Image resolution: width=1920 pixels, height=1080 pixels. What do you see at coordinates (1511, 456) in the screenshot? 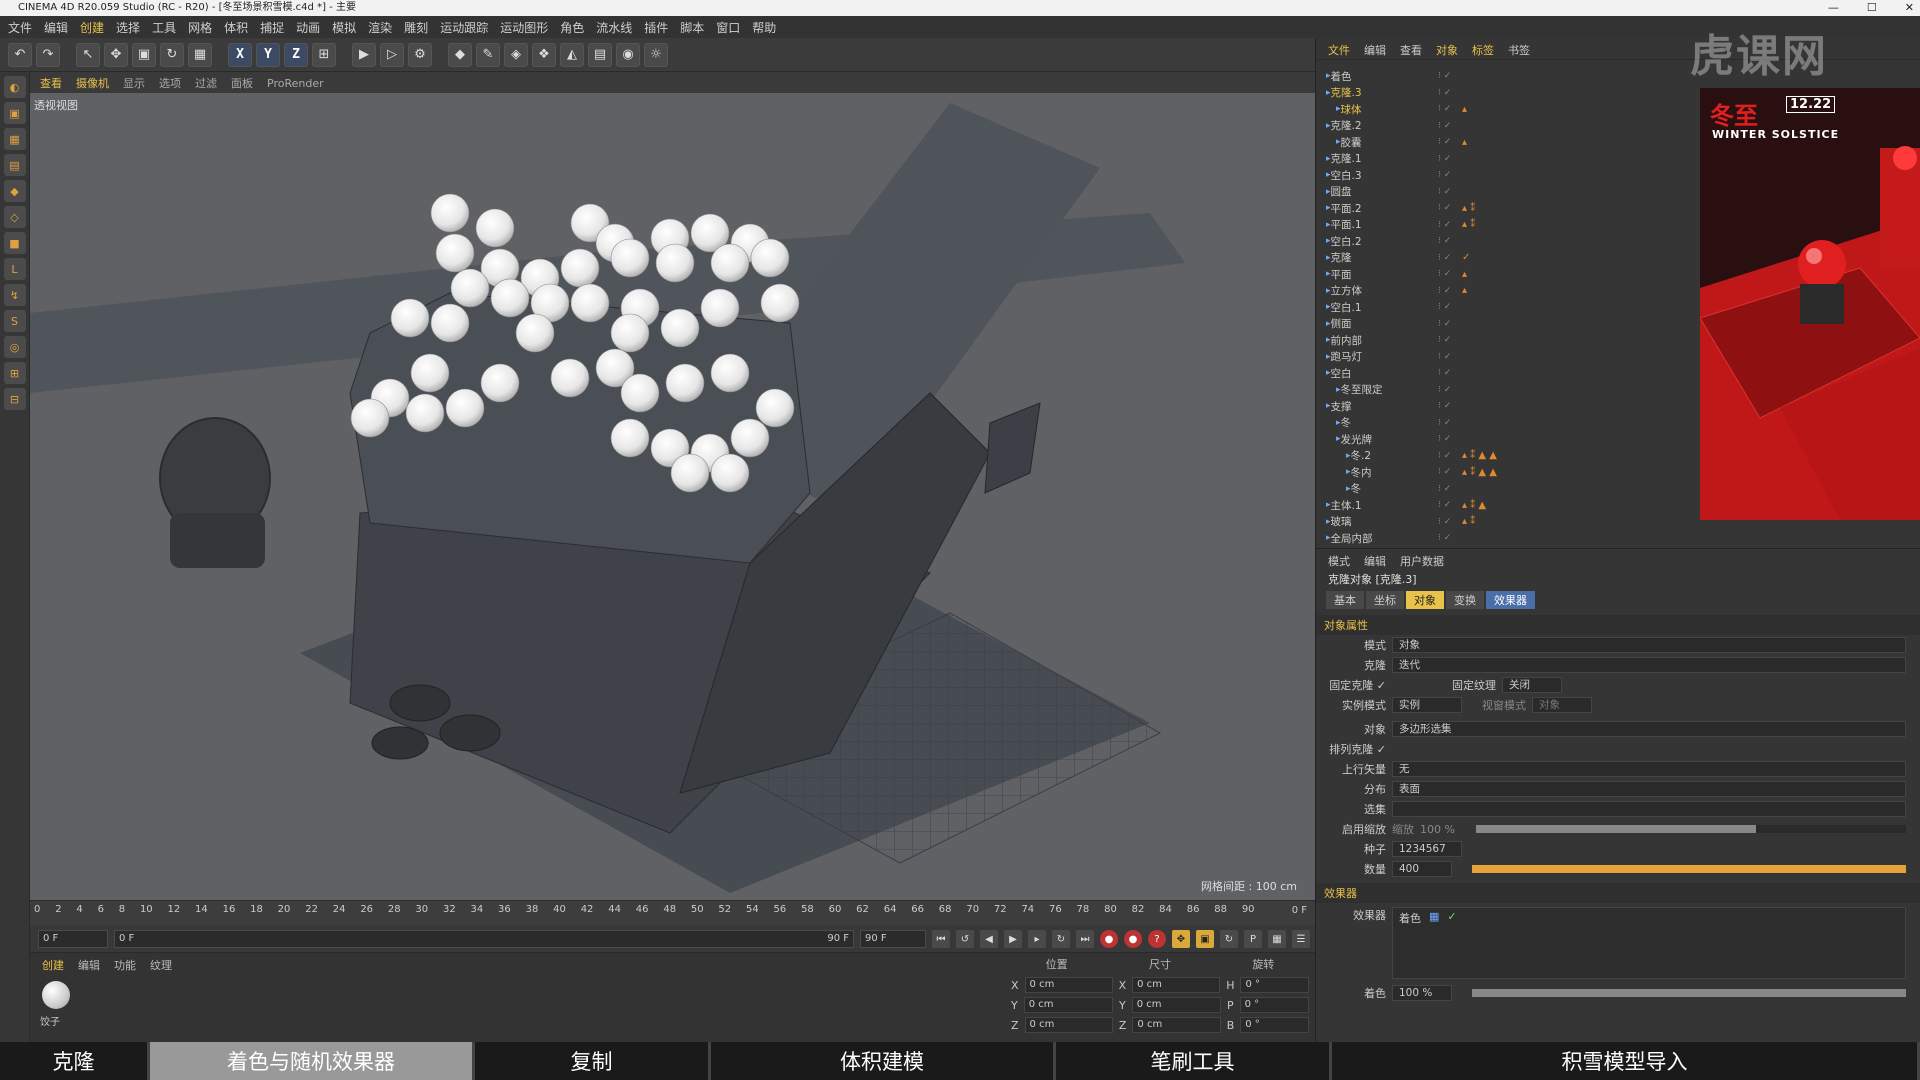
I see `object-row: ▸ 冬.2 ⁝ ✓ ▴ ⁑ ▲ ▲` at bounding box center [1511, 456].